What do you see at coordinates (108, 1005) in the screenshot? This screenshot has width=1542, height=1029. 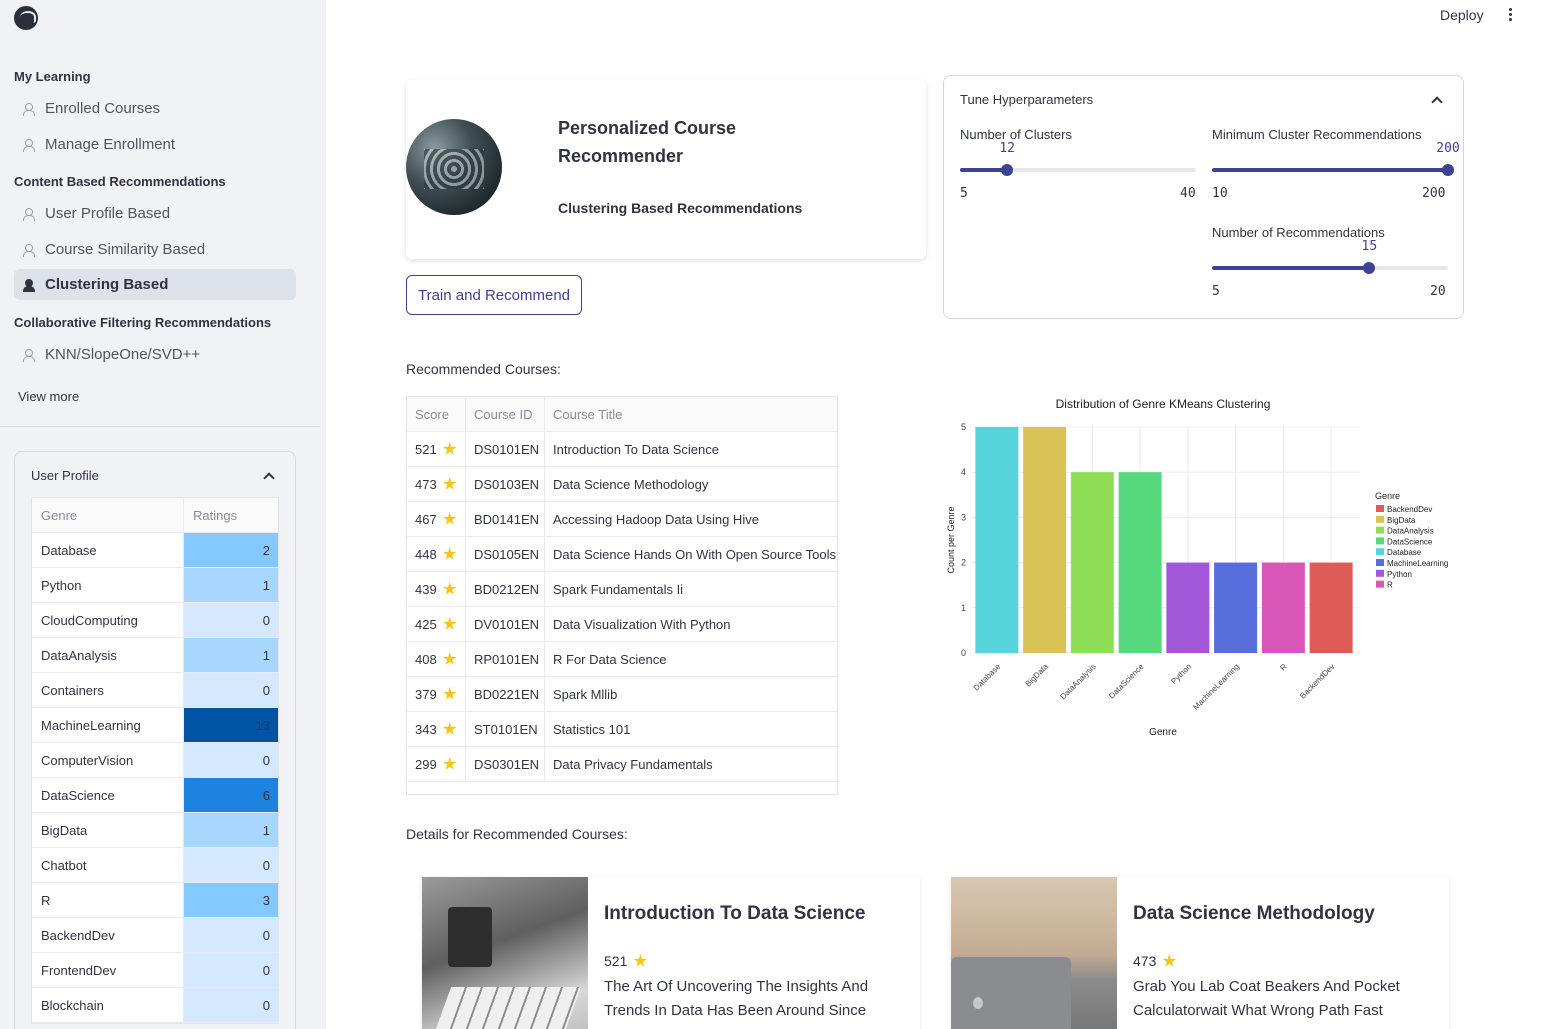 I see `genre-cell: Blockchain` at bounding box center [108, 1005].